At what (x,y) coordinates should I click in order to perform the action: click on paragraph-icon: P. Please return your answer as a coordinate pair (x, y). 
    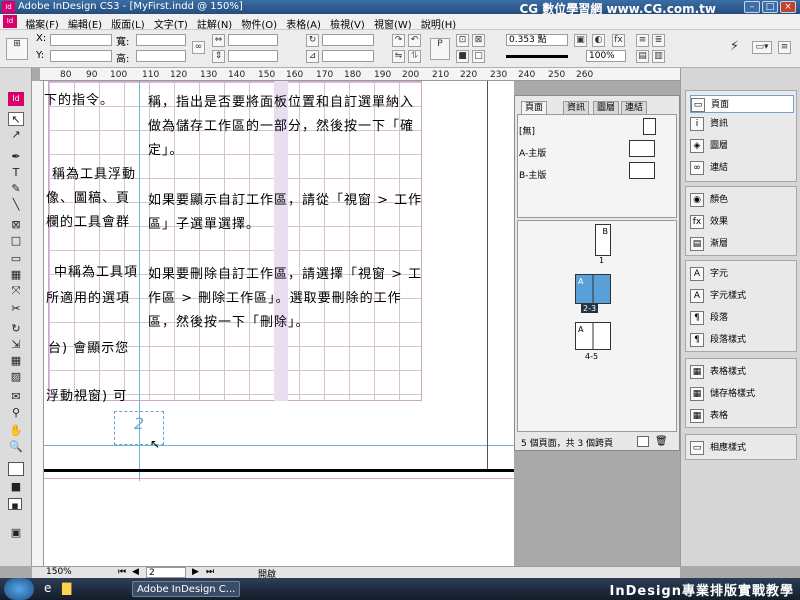
    Looking at the image, I should click on (440, 49).